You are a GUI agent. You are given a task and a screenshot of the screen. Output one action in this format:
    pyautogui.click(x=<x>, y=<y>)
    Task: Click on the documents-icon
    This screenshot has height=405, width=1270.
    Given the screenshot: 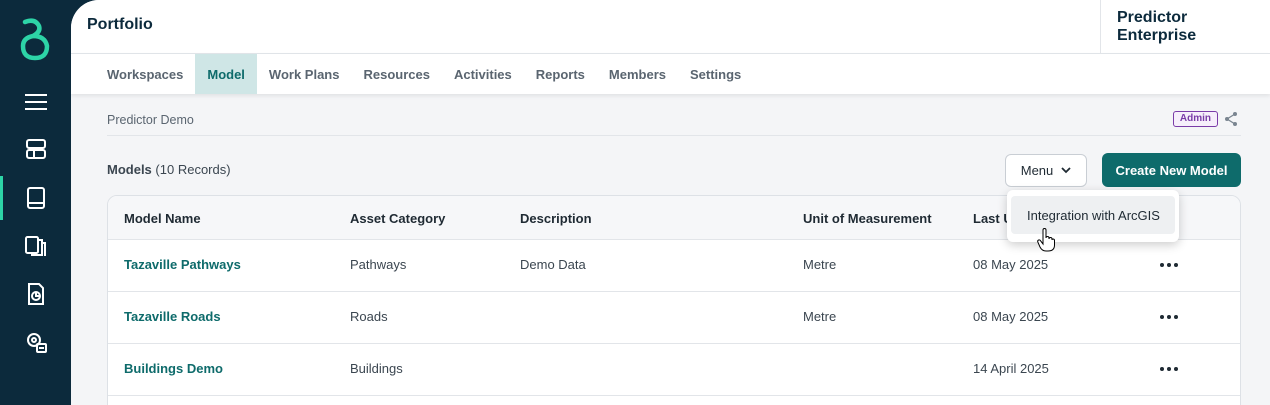 What is the action you would take?
    pyautogui.click(x=35, y=246)
    